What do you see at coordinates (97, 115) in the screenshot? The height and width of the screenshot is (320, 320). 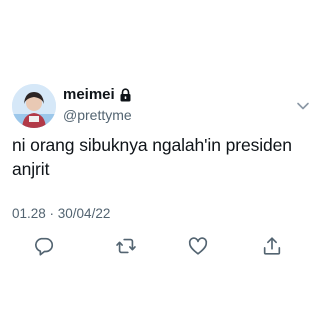 I see `author-handle: @prettyme` at bounding box center [97, 115].